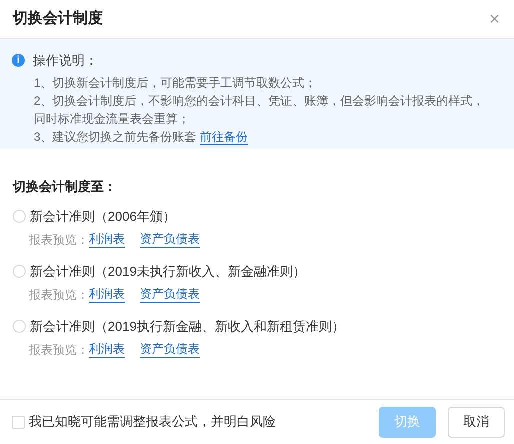 The width and height of the screenshot is (514, 444). Describe the element at coordinates (187, 327) in the screenshot. I see `option-label: 新会计准则（2019执行新金融、新收入和新租赁准则）` at that location.